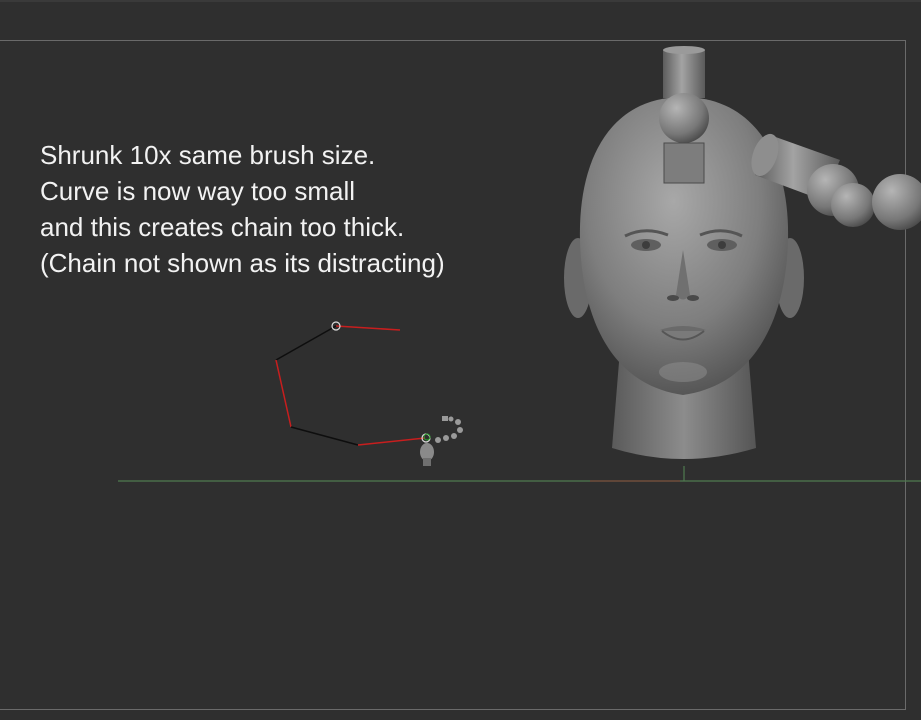 This screenshot has width=921, height=720. What do you see at coordinates (222, 227) in the screenshot?
I see `annotation-line: and this creates chain too thick.` at bounding box center [222, 227].